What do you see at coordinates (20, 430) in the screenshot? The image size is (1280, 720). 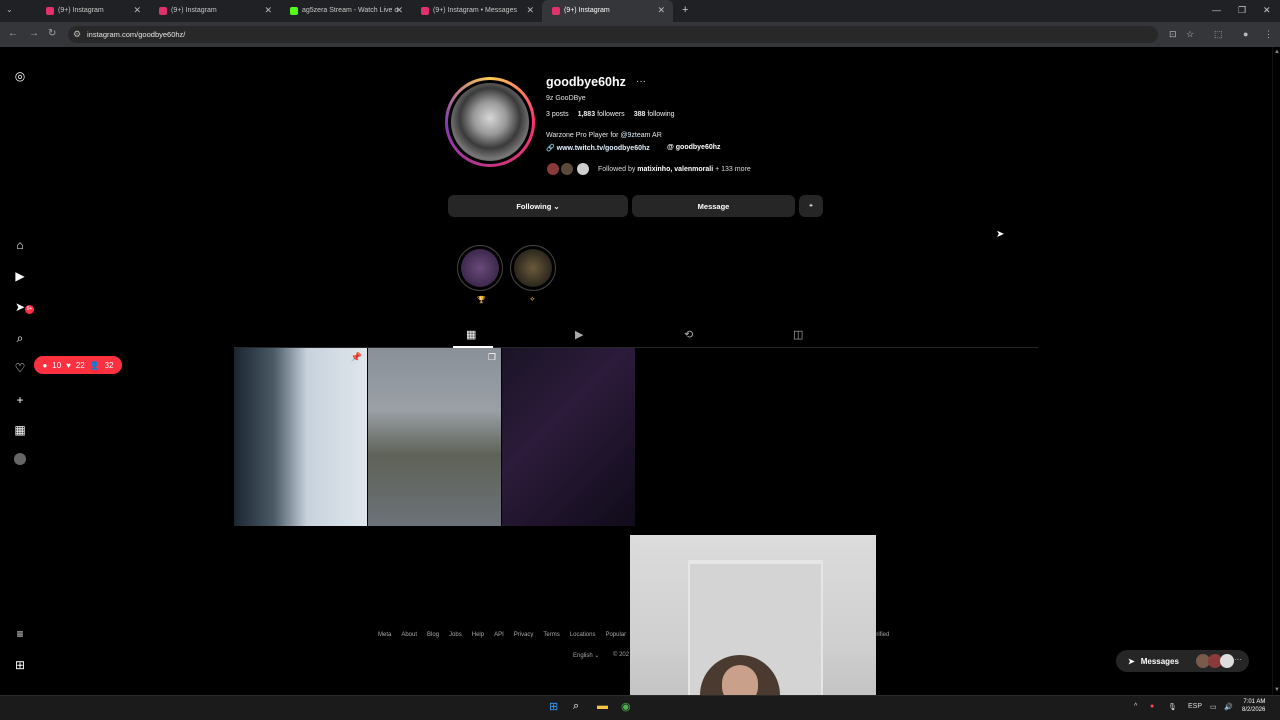 I see `dashboard-icon: ▦` at bounding box center [20, 430].